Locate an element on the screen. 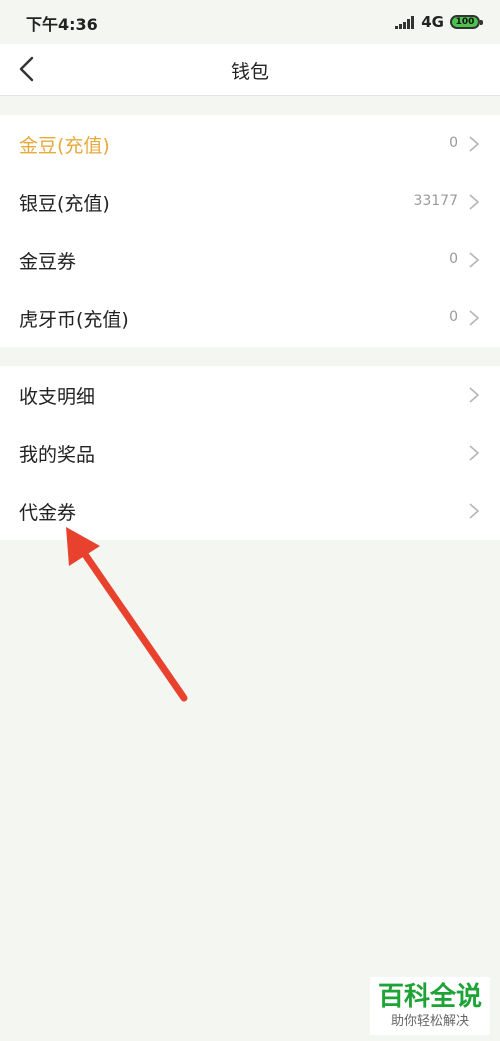 Image resolution: width=500 pixels, height=1041 pixels. wallet-row-vouchers: 代金券 is located at coordinates (250, 511).